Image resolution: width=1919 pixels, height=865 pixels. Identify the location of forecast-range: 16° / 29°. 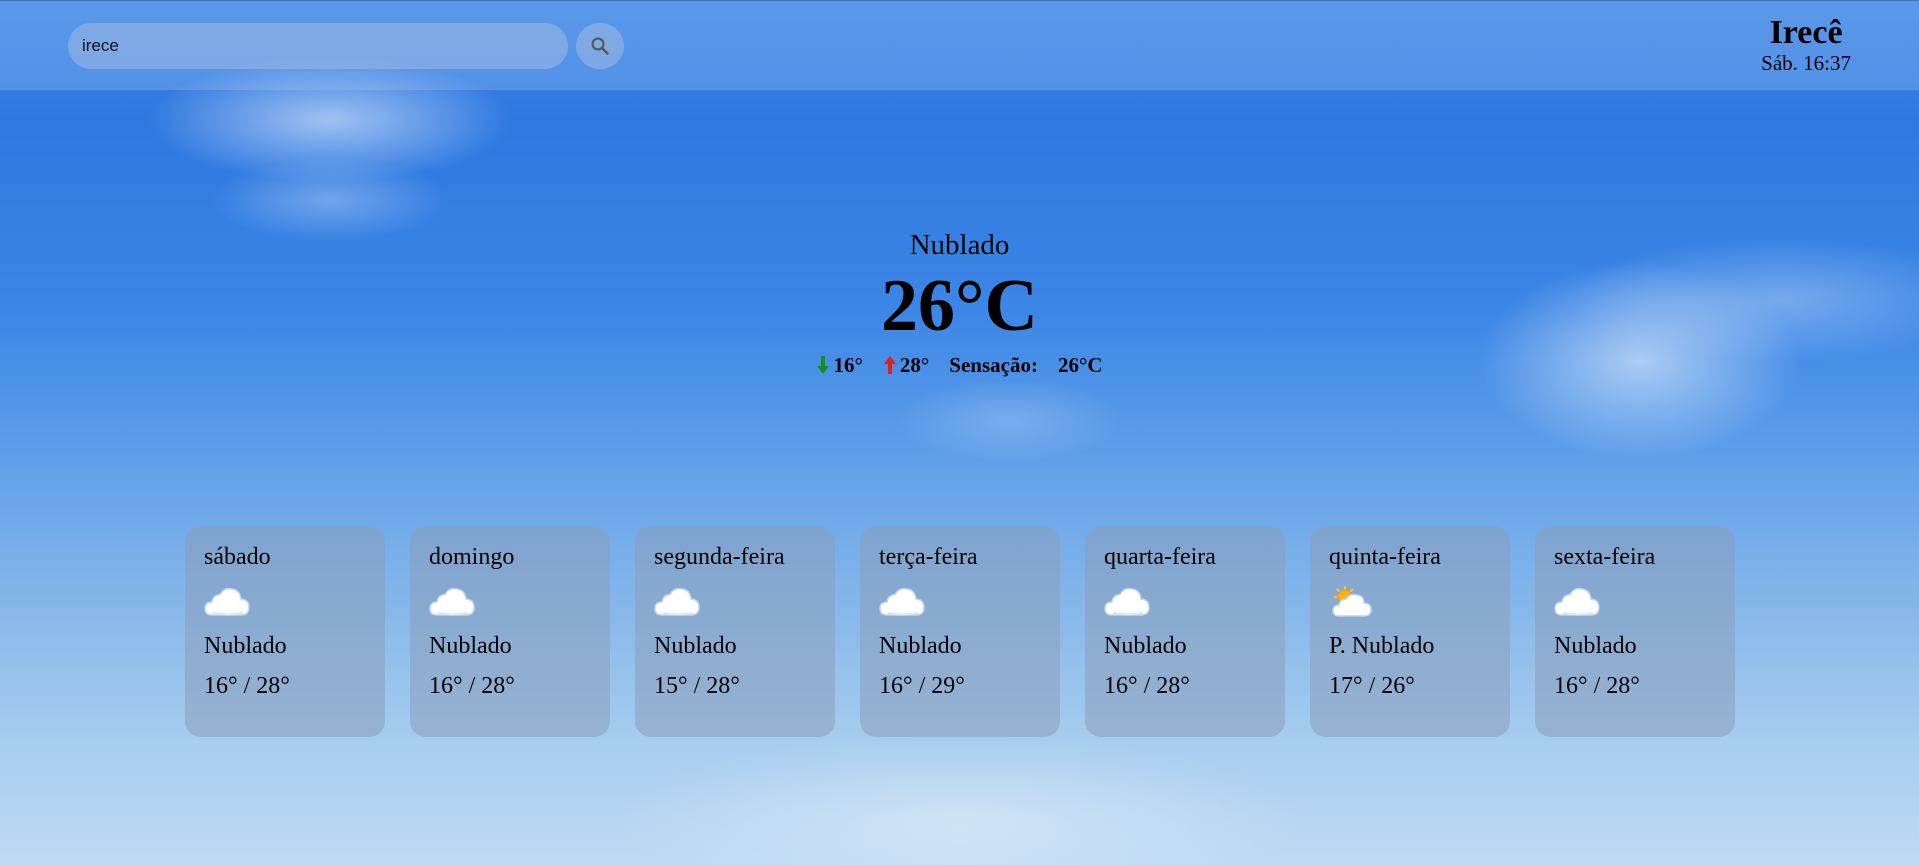
(922, 686).